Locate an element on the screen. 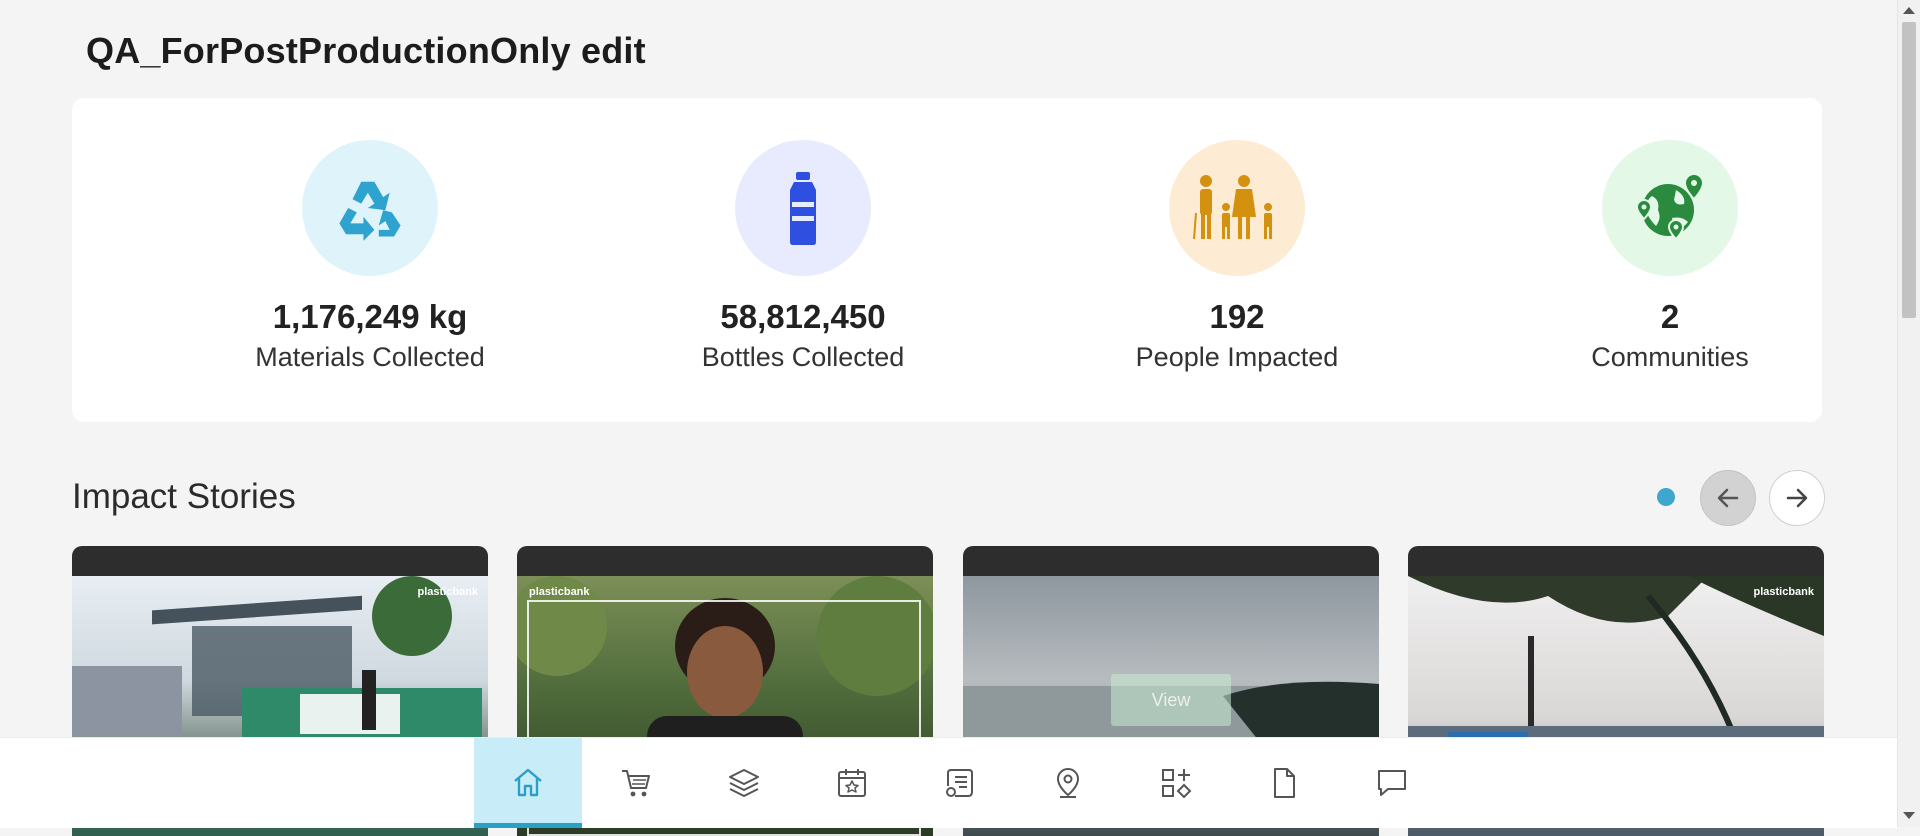  certificate-icon is located at coordinates (959, 783).